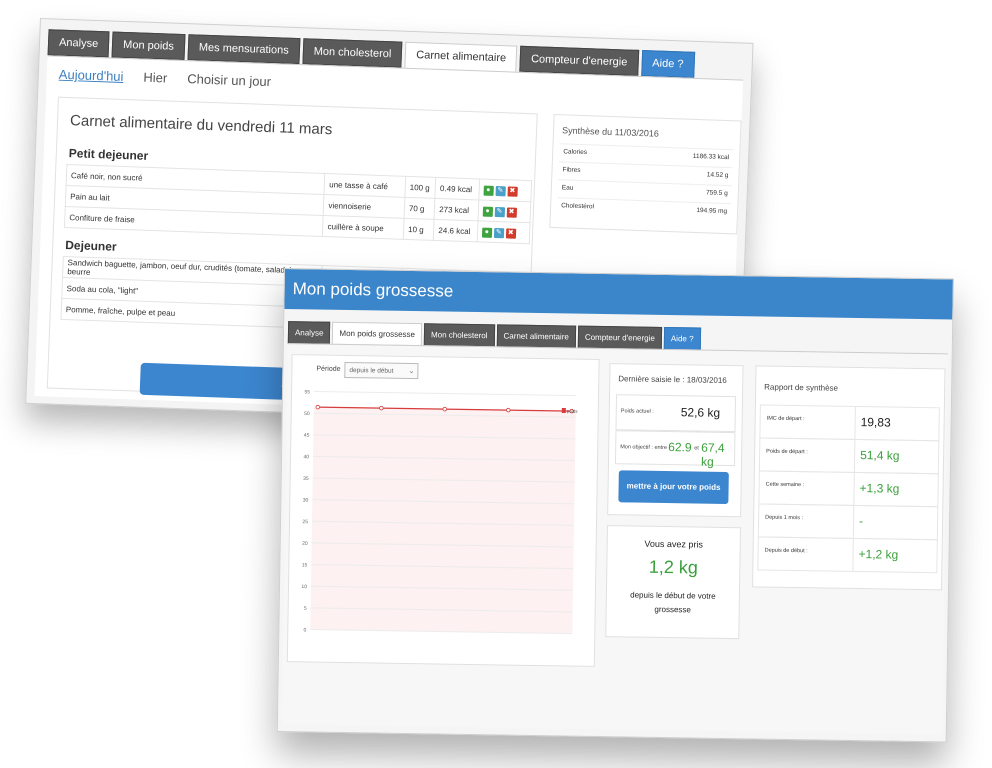 The image size is (992, 768). Describe the element at coordinates (411, 371) in the screenshot. I see `chevron-down-icon: ⌄` at that location.